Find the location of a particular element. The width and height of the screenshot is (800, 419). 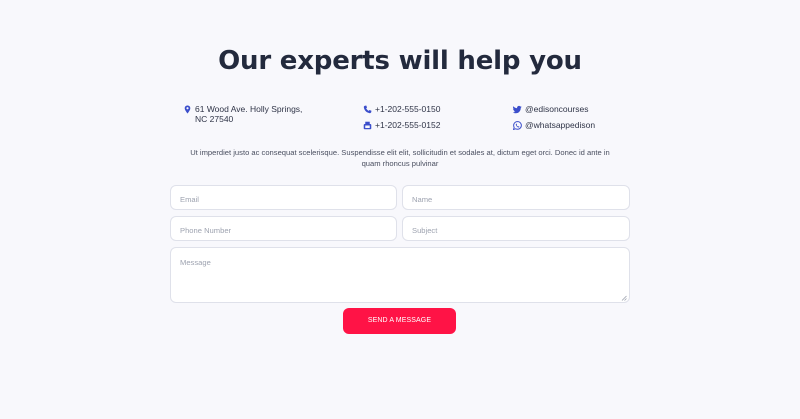

whatsapp-info: @whatsappedison is located at coordinates (553, 125).